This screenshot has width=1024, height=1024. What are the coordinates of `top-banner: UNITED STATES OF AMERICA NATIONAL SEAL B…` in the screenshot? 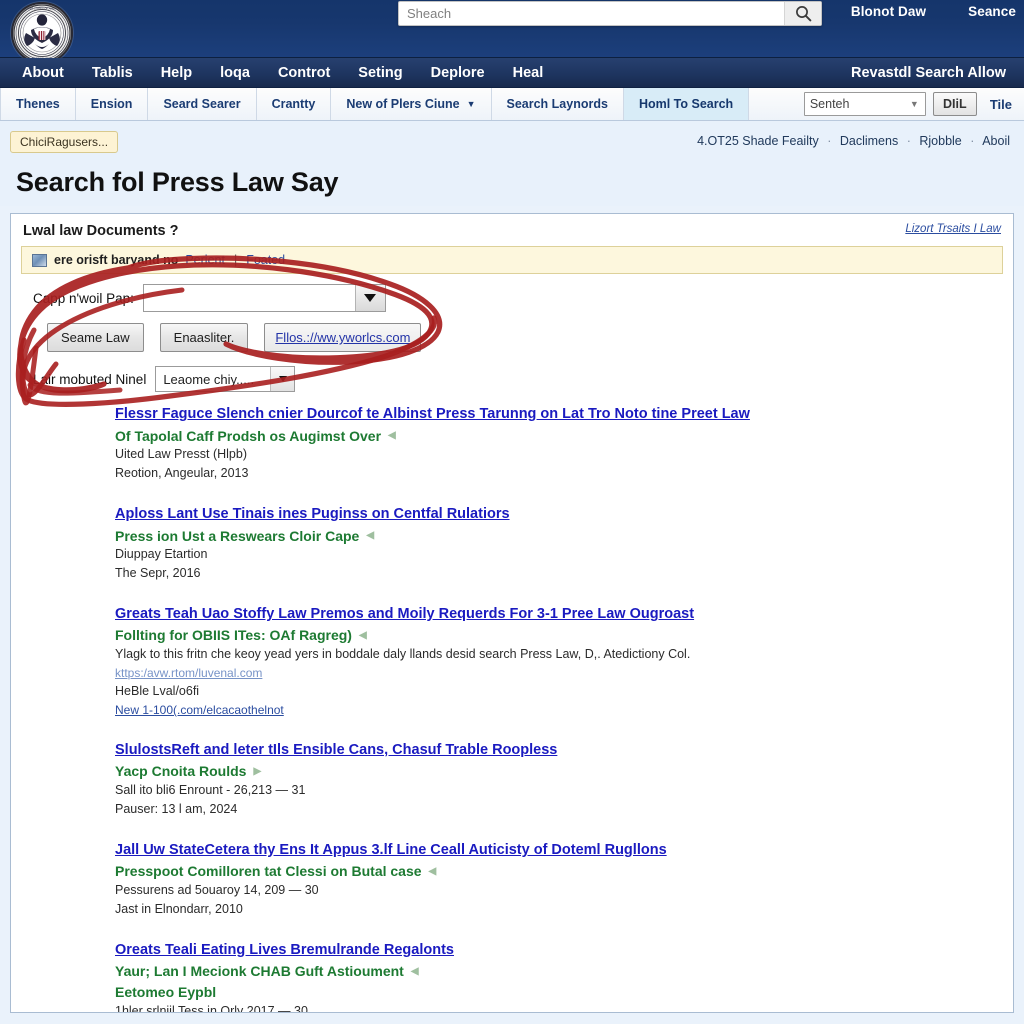 It's located at (512, 32).